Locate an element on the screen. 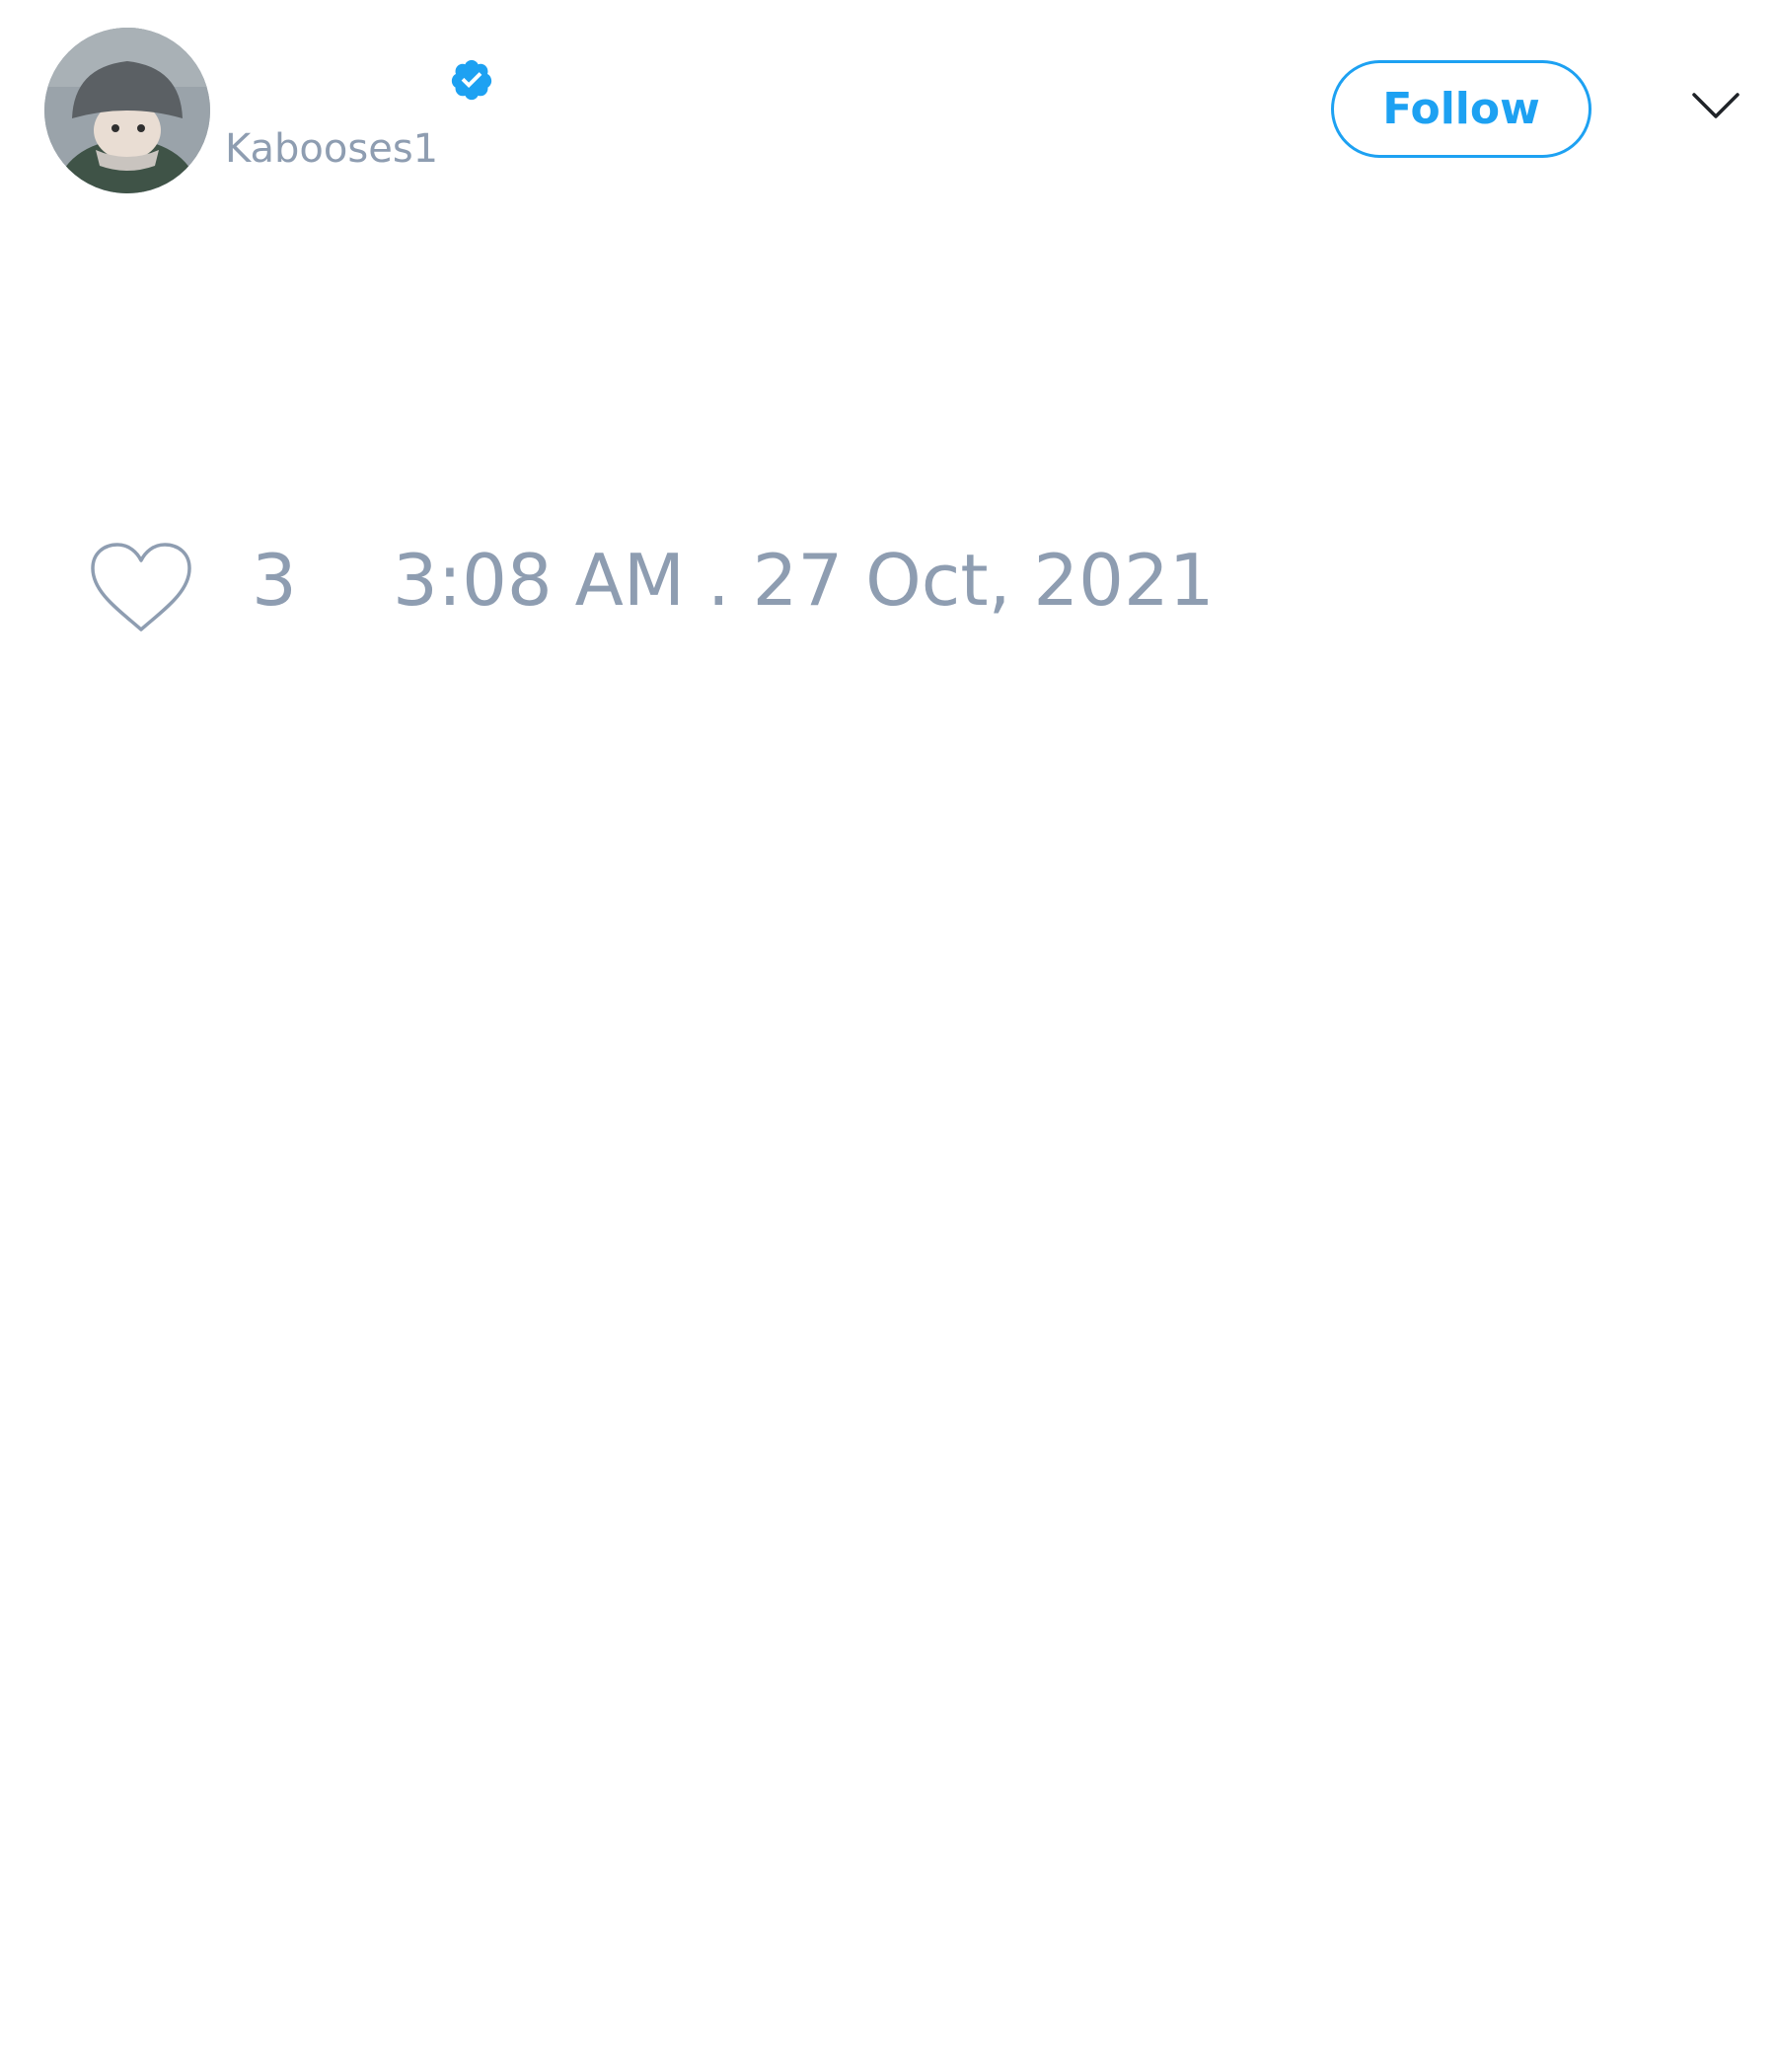  tweet-timestamp: 3:08 AM . 27 Oct, 2021 is located at coordinates (804, 581).